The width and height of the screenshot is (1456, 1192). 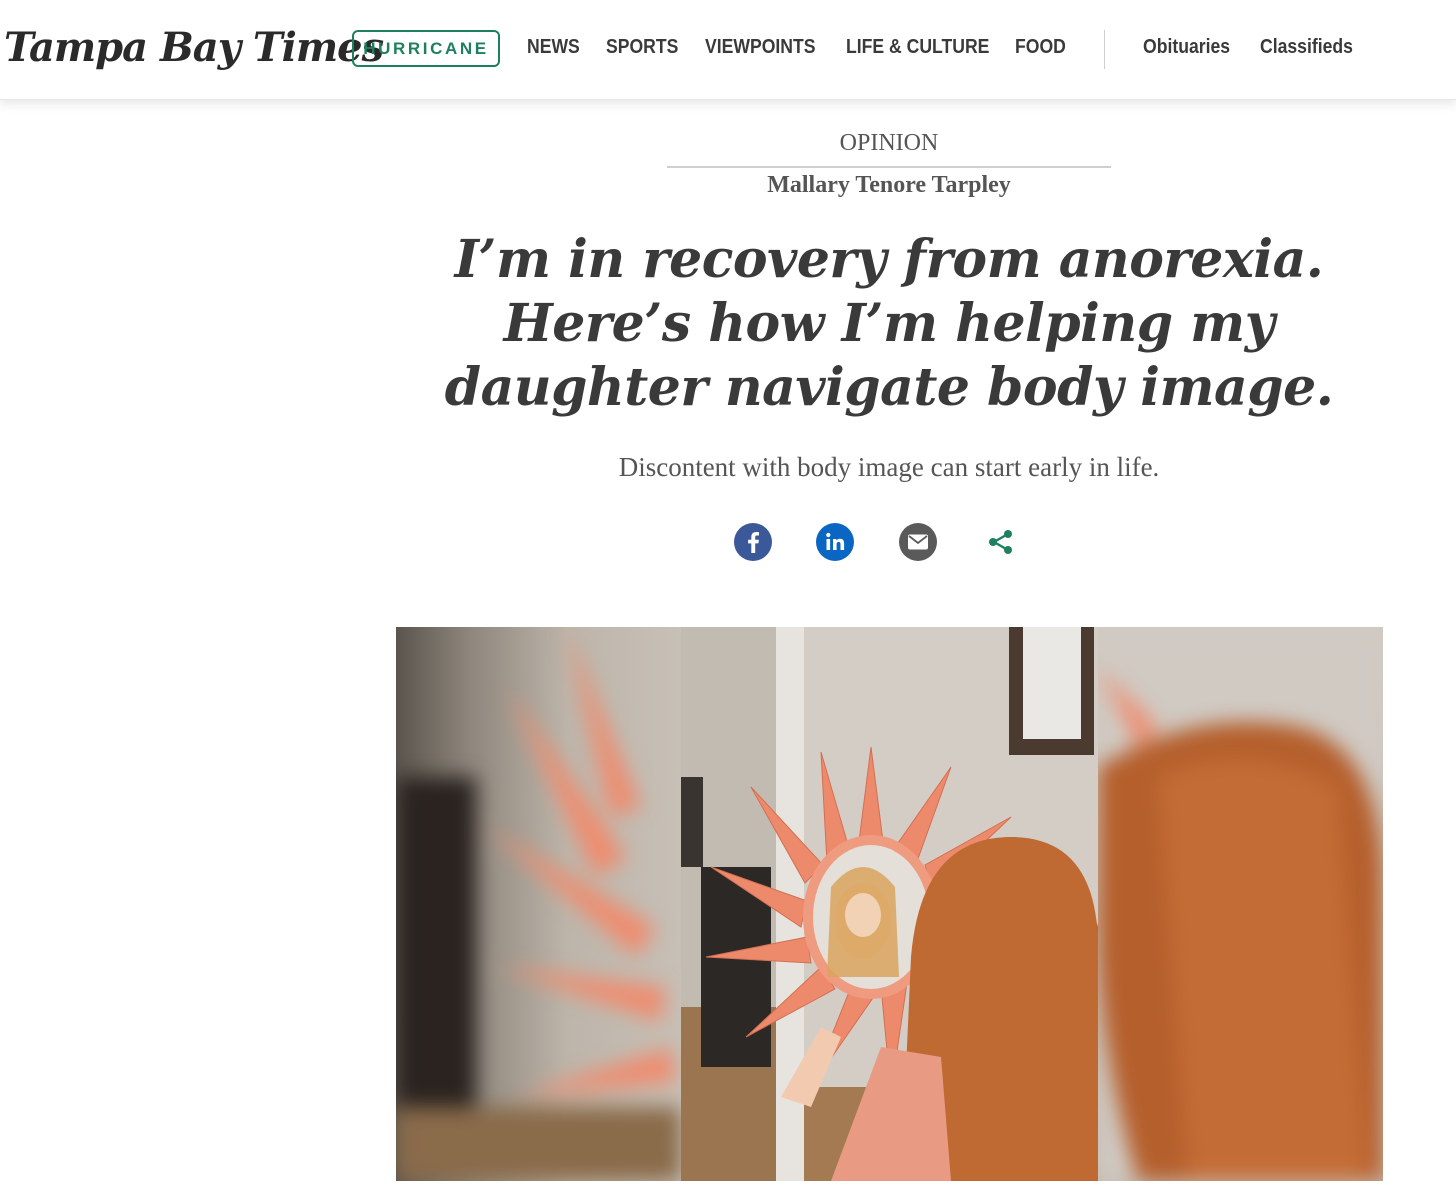 I want to click on share-icon, so click(x=1001, y=542).